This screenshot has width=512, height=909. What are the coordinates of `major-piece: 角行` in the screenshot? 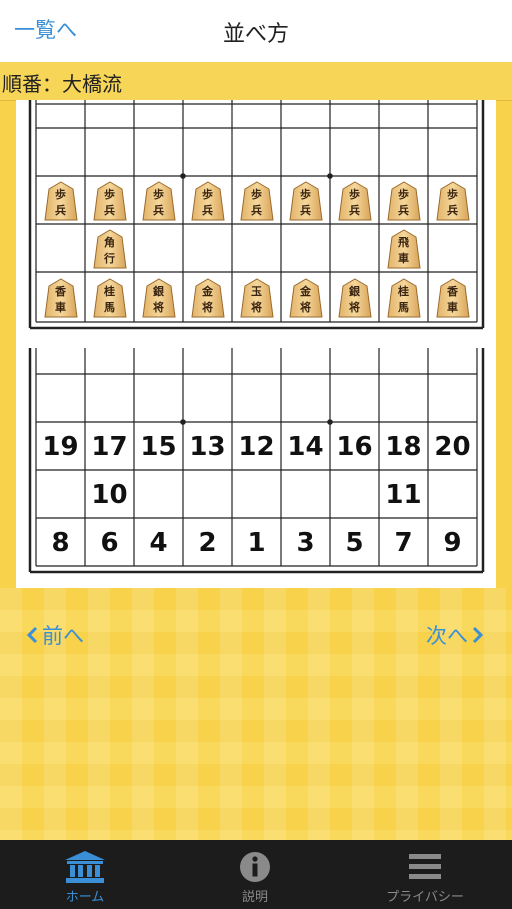 It's located at (109, 249).